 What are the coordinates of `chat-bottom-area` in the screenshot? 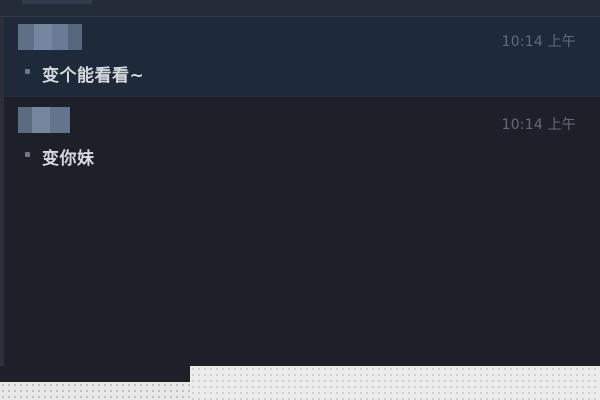 It's located at (95, 374).